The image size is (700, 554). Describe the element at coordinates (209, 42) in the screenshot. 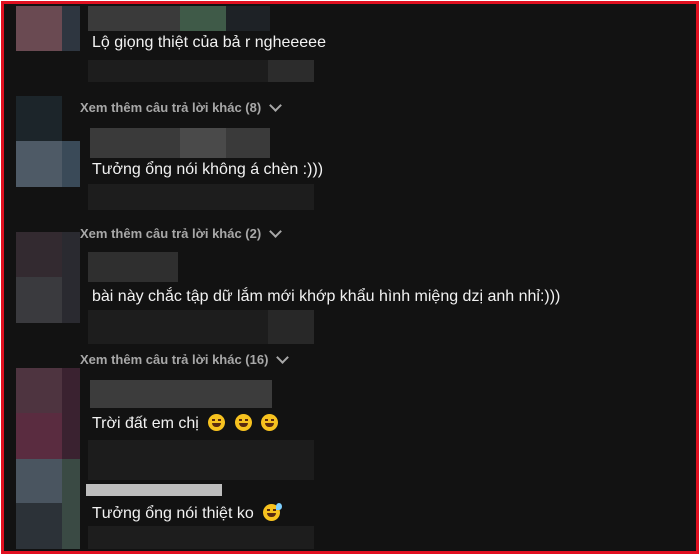

I see `comment-text: Lộ giọng thiệt của bả r ngheeeee` at that location.